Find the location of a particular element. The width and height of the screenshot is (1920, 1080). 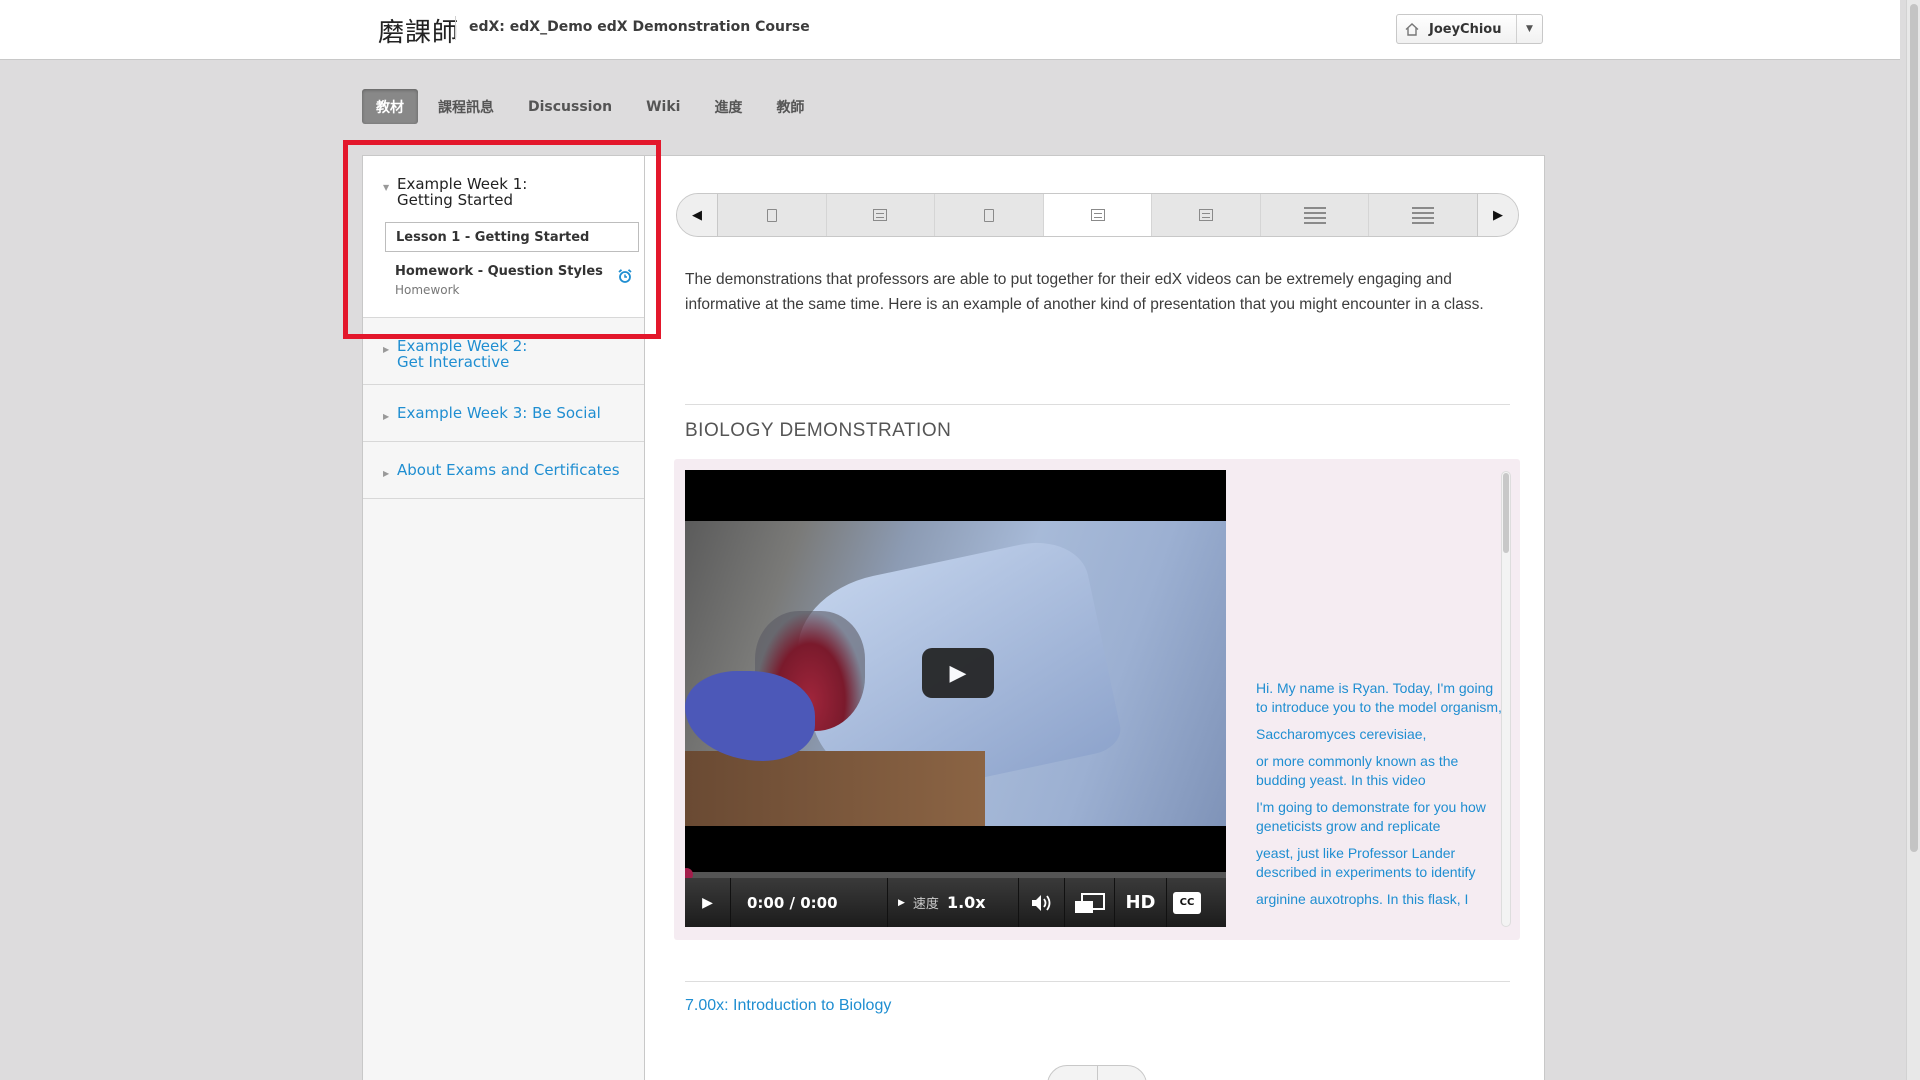

chapter-title-line2: Get Interactive is located at coordinates (453, 362).